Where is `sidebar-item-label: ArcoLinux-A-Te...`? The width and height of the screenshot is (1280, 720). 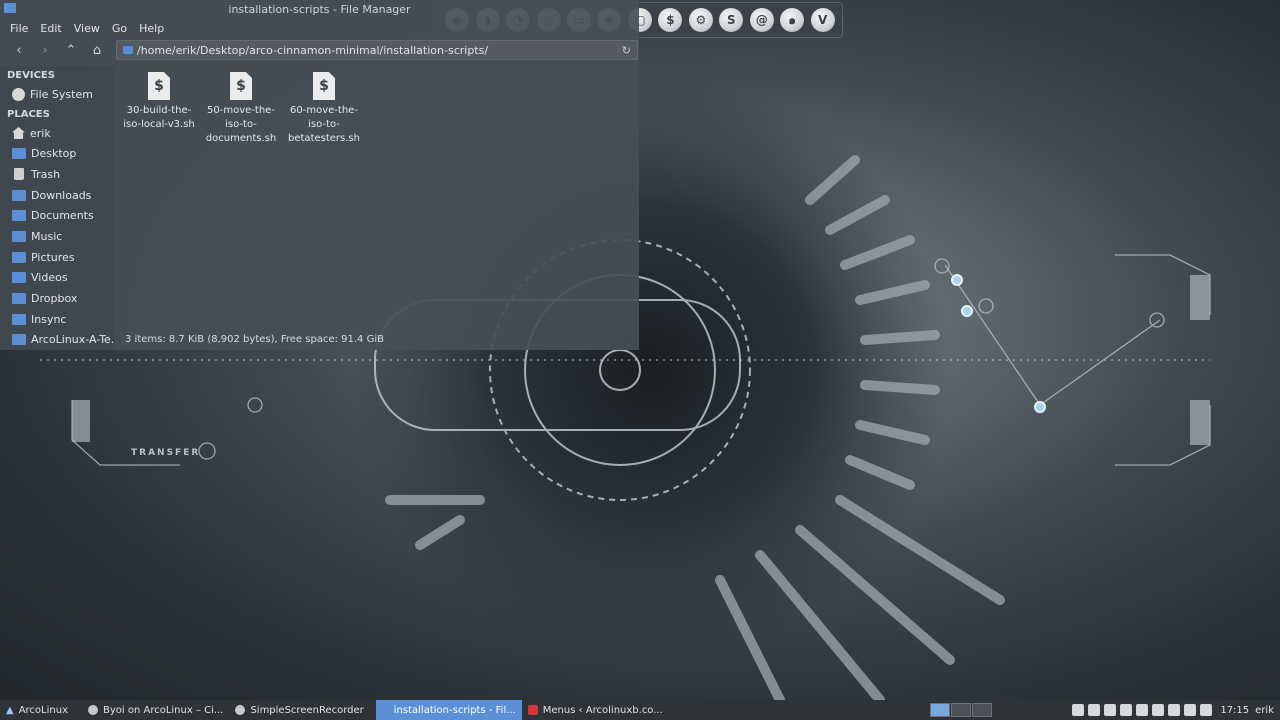 sidebar-item-label: ArcoLinux-A-Te... is located at coordinates (73, 340).